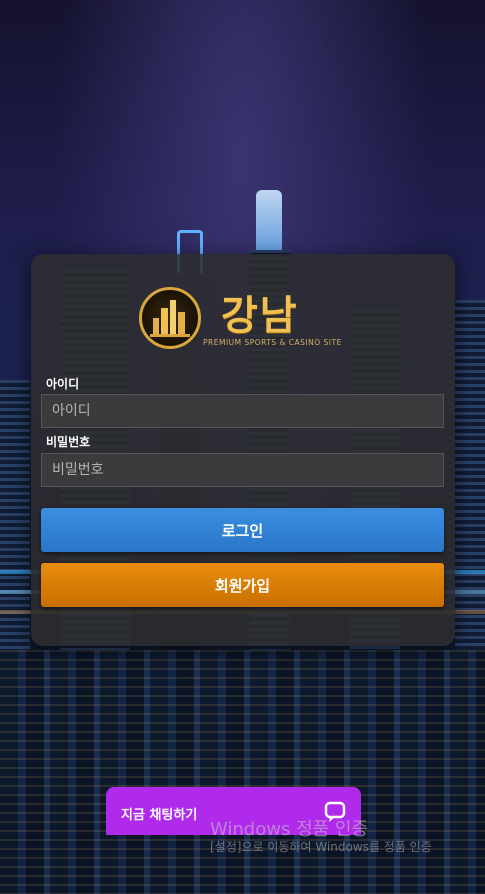 This screenshot has height=894, width=485. Describe the element at coordinates (321, 847) in the screenshot. I see `windows-activation-subtitle: [설정]으로 이동하여 Windows를 정품 인증` at that location.